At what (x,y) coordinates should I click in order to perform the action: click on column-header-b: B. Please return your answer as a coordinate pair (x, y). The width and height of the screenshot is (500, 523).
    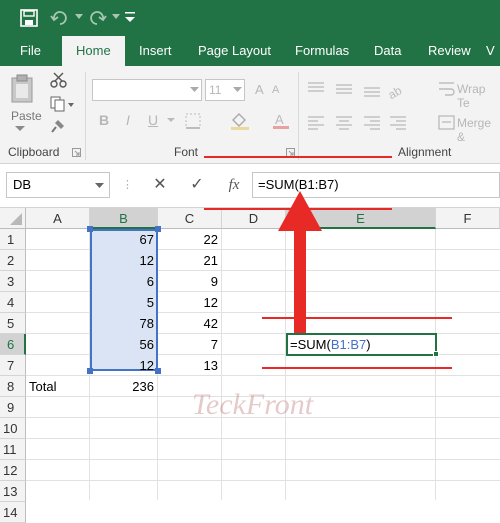
    Looking at the image, I should click on (124, 218).